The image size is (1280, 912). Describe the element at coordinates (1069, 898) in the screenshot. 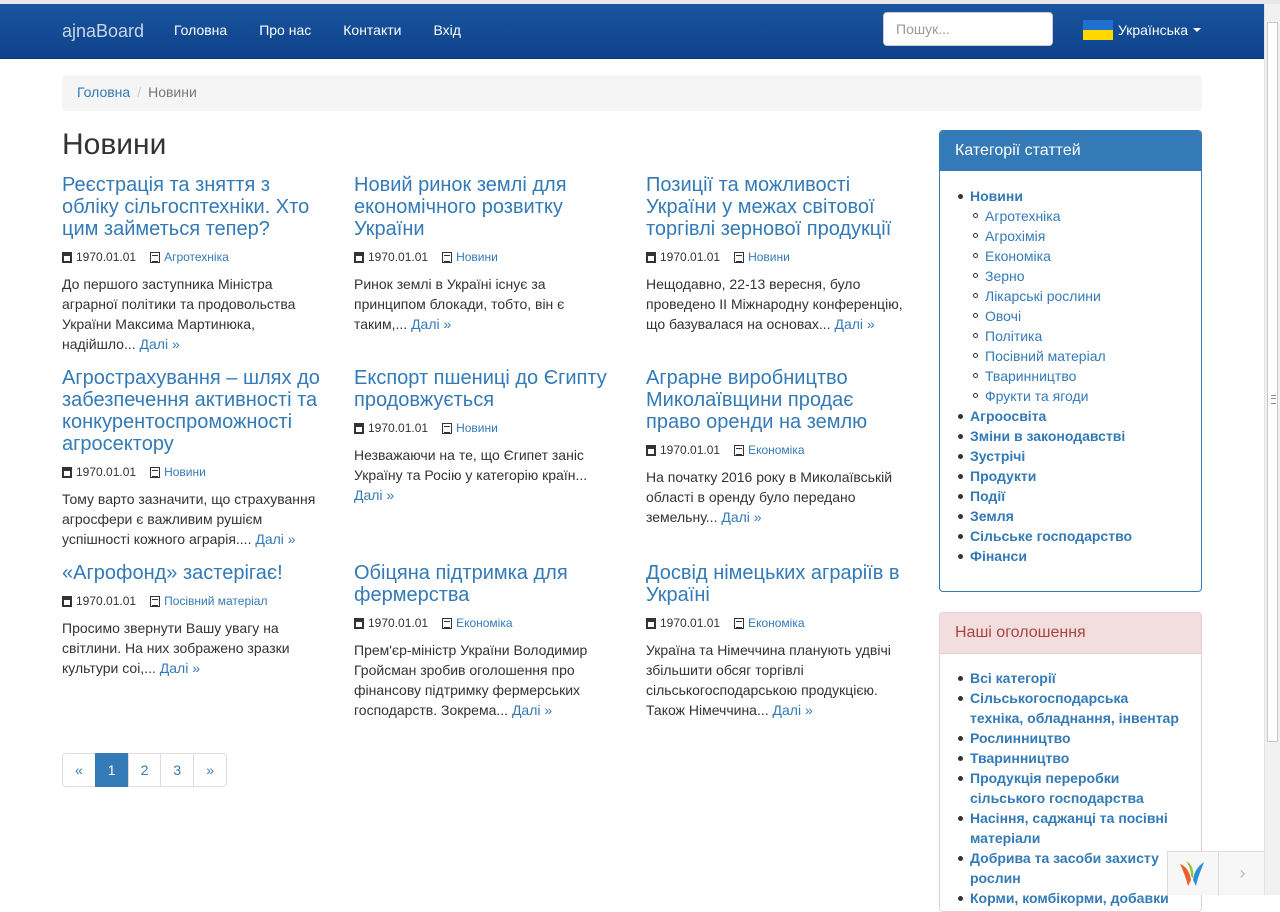

I see `announcement-link: Корми, комбікорми, добавки` at that location.